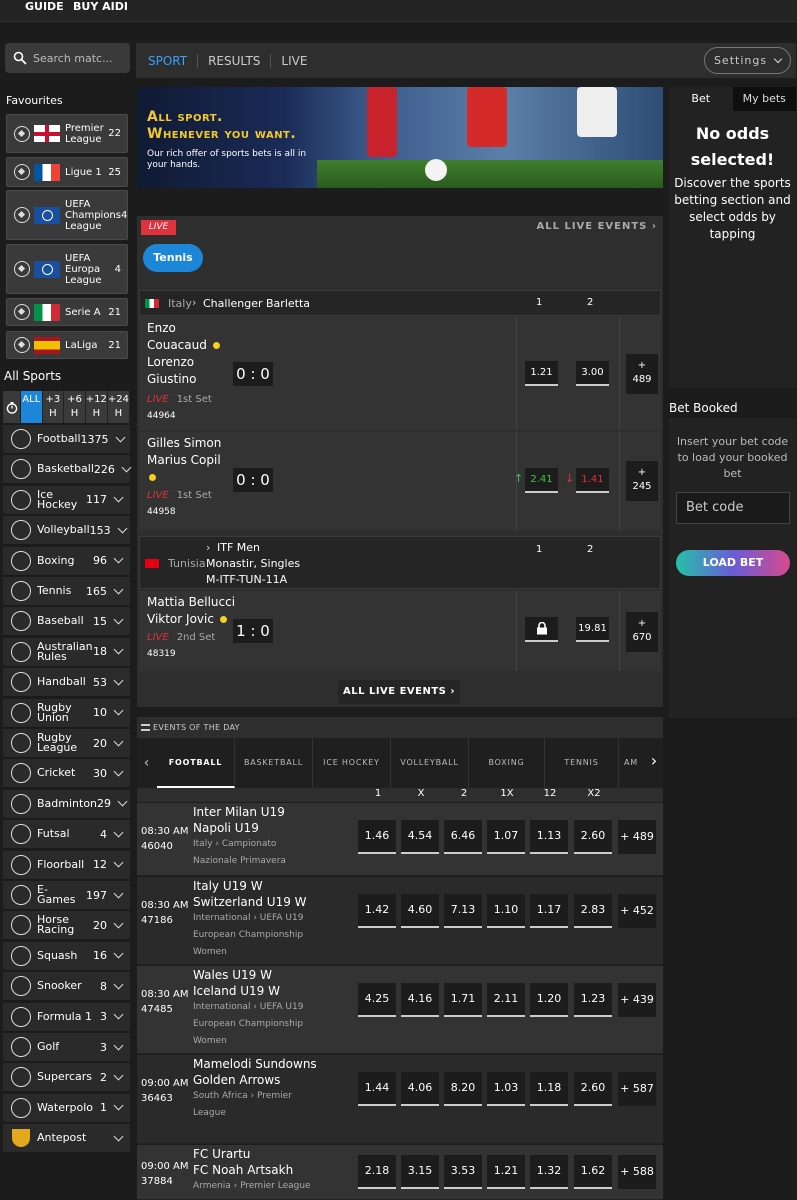  I want to click on sport-item: Formula 1 3, so click(66, 1017).